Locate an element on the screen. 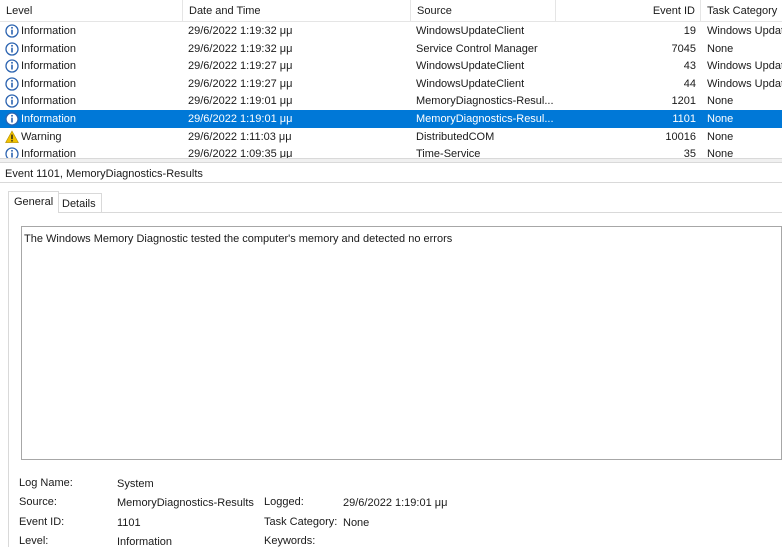 This screenshot has width=782, height=547. source-label: Source: is located at coordinates (38, 502).